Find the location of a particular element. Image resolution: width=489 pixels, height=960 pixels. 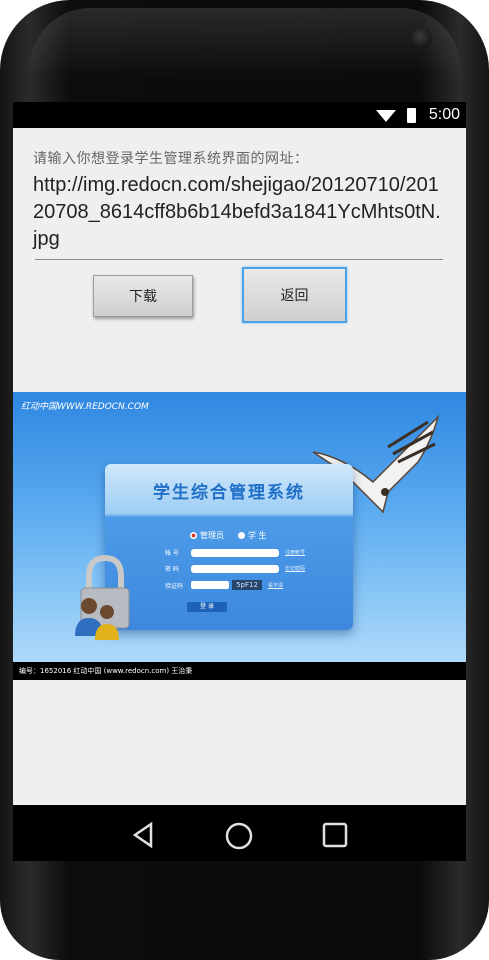

navigation-bar is located at coordinates (239, 833).